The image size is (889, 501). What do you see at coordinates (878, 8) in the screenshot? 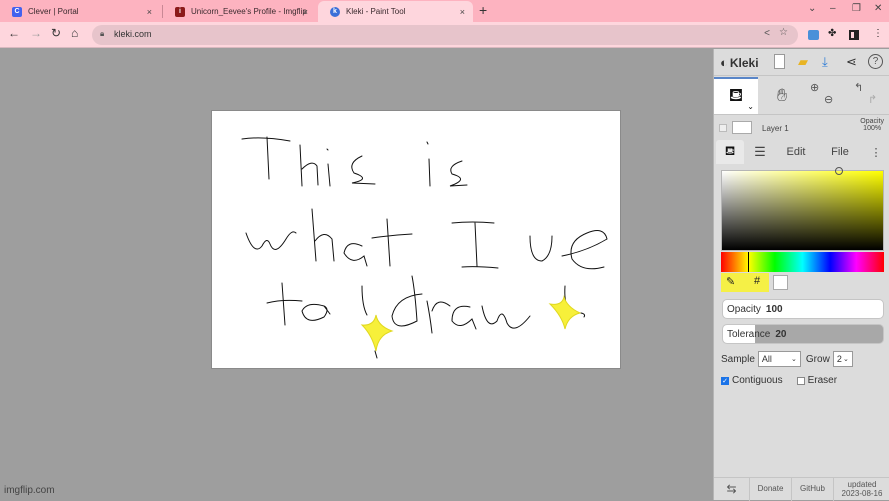
I see `close-window-button: ✕` at bounding box center [878, 8].